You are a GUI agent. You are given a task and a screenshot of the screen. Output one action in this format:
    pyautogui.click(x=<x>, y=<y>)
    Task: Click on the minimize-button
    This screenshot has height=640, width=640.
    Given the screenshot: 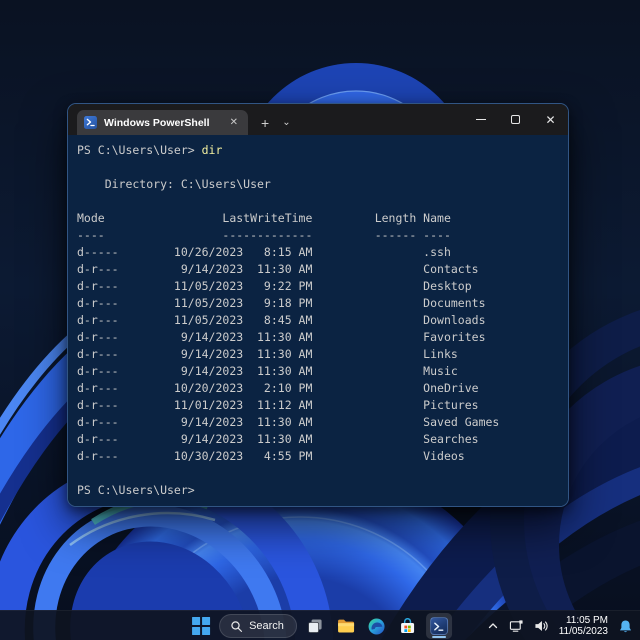 What is the action you would take?
    pyautogui.click(x=480, y=119)
    